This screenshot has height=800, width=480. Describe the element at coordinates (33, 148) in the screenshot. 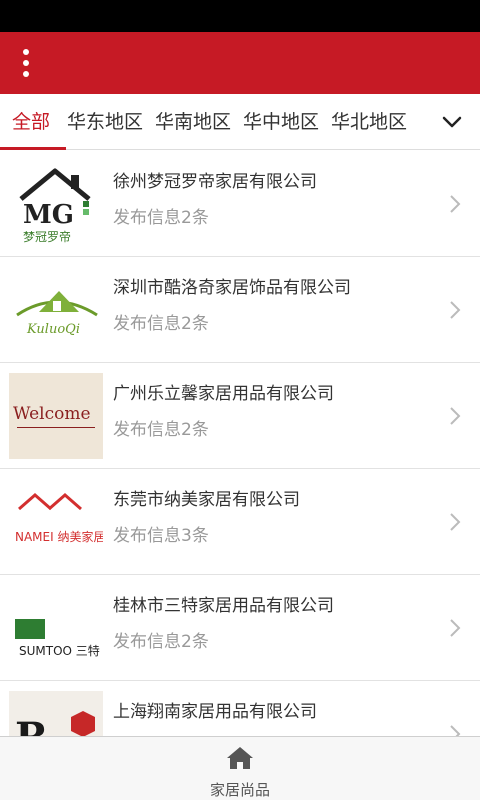

I see `active-tab-indicator` at that location.